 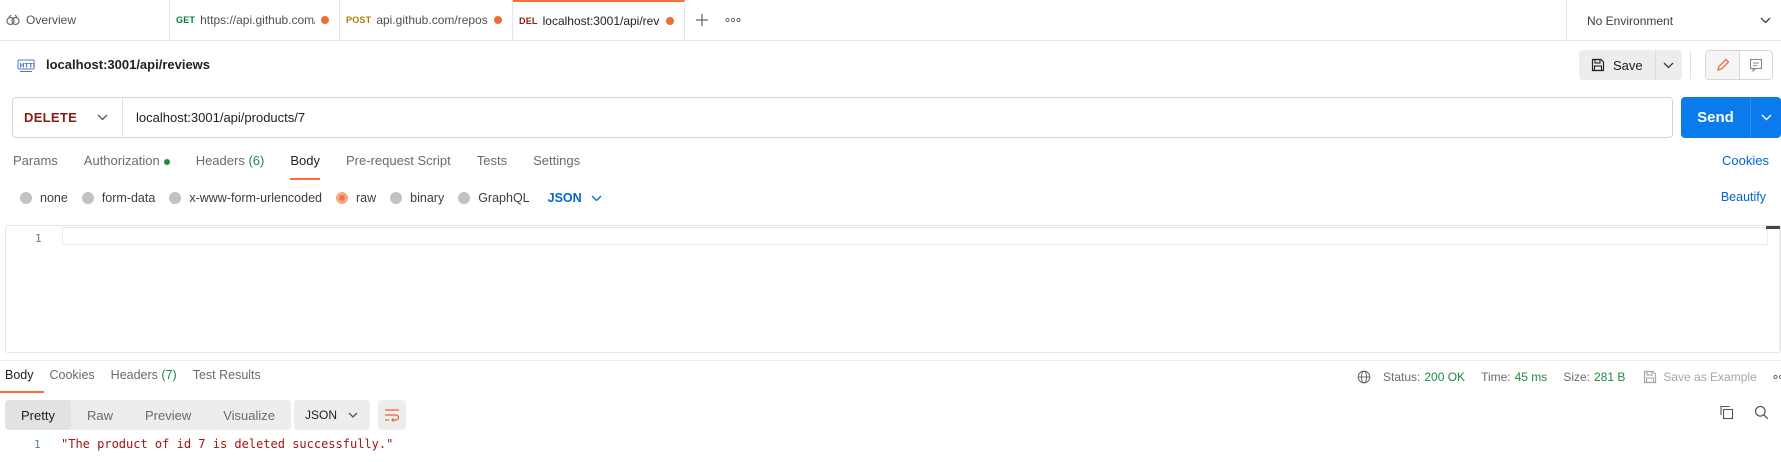 I want to click on response-tools, so click(x=1744, y=412).